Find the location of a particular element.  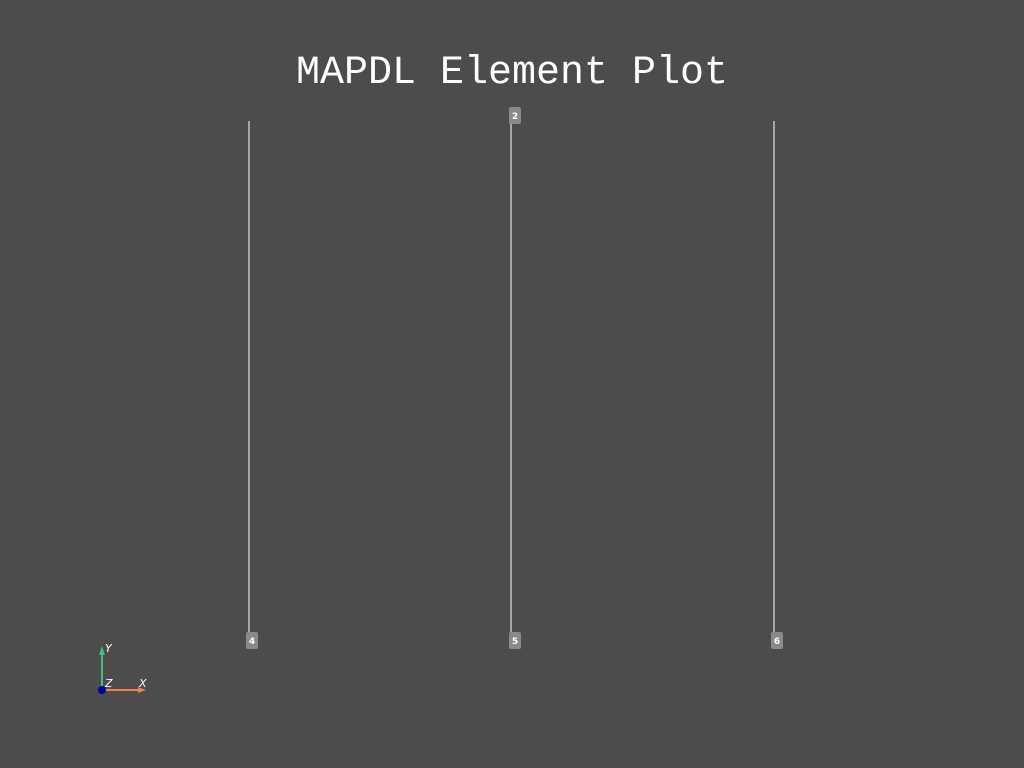

z-axis-label: Z is located at coordinates (108, 683).